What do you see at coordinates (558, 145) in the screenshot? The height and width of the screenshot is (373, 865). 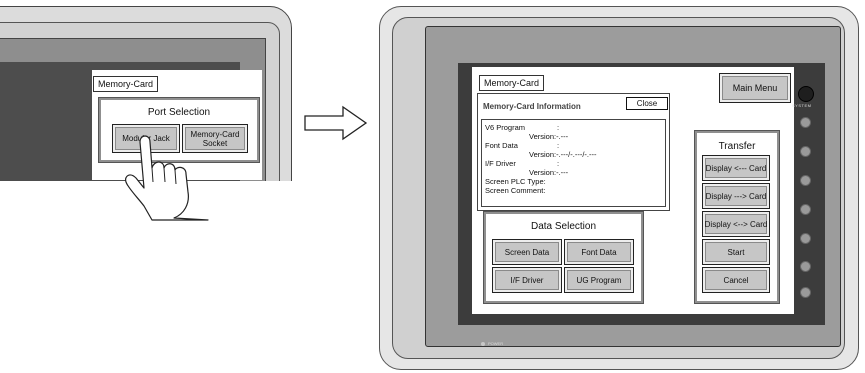 I see `font-data-colon: :` at bounding box center [558, 145].